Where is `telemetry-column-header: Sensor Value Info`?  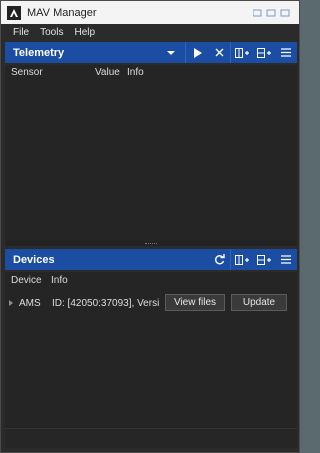 telemetry-column-header: Sensor Value Info is located at coordinates (151, 72).